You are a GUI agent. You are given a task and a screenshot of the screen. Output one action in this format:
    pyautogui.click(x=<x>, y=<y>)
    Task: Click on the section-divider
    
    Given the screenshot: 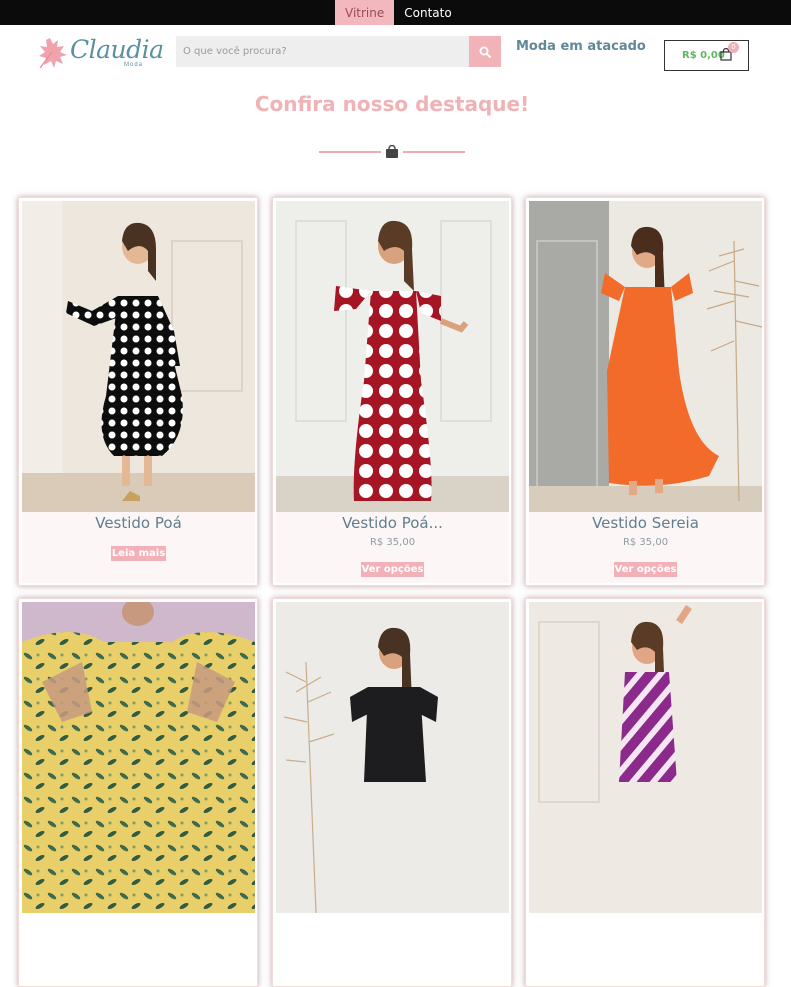 What is the action you would take?
    pyautogui.click(x=392, y=152)
    